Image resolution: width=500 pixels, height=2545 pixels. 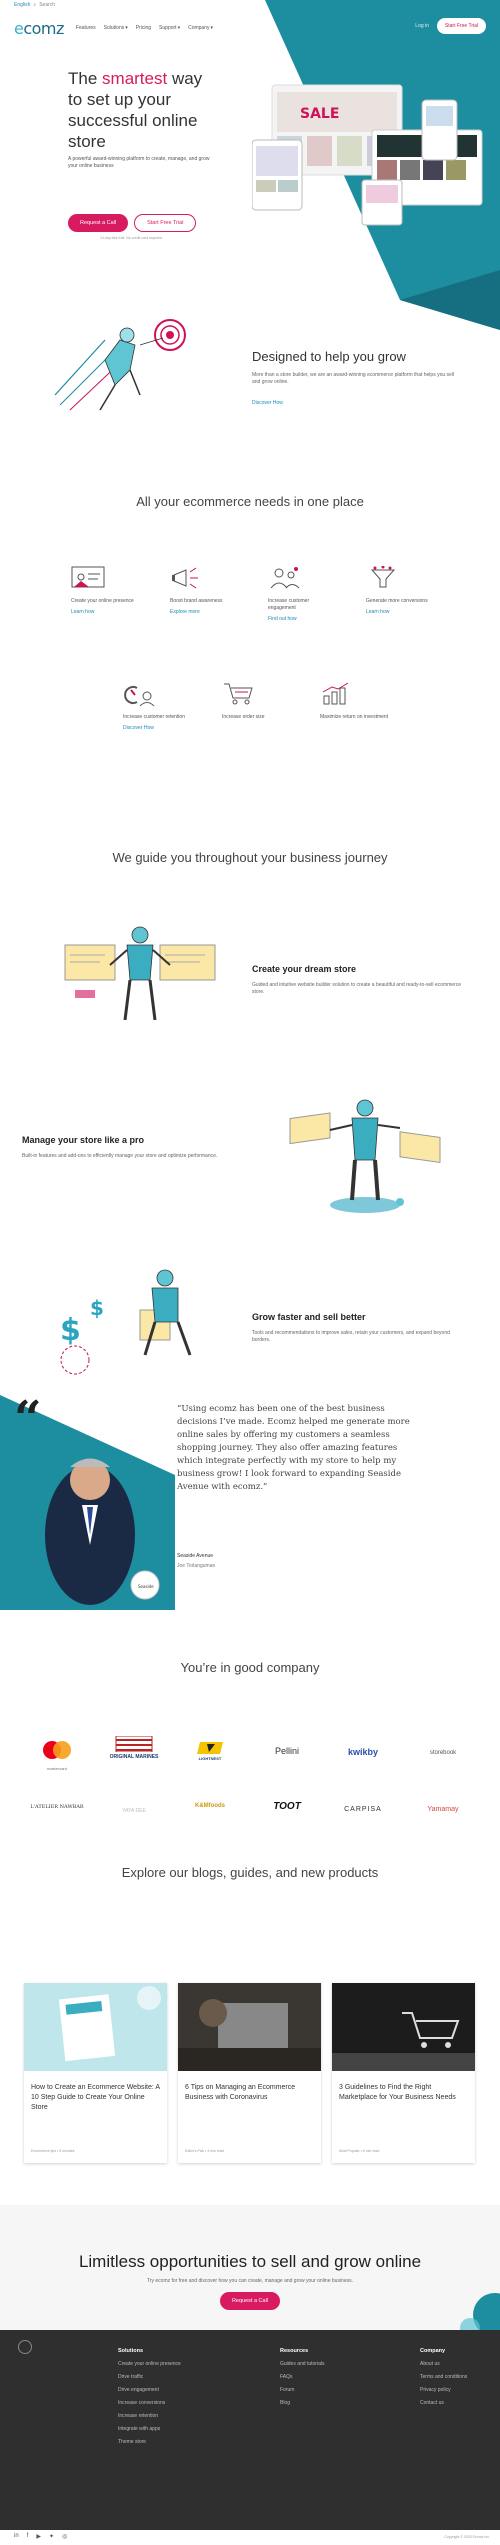 I want to click on nav-solutions: Solutions ▾, so click(x=116, y=28).